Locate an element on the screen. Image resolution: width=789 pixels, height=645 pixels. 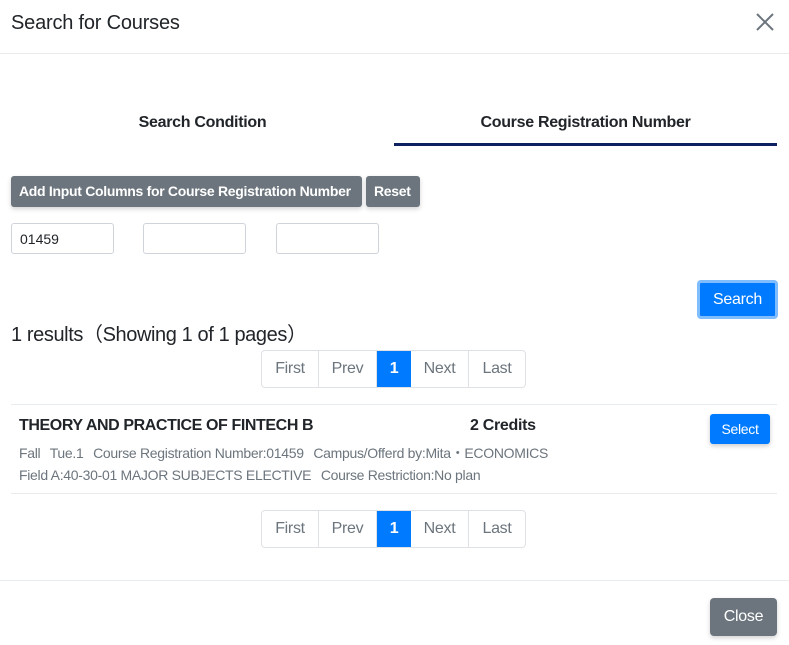
course-field: Field A:40-30-01 MAJOR SUBJECTS ELECTIVE is located at coordinates (165, 475).